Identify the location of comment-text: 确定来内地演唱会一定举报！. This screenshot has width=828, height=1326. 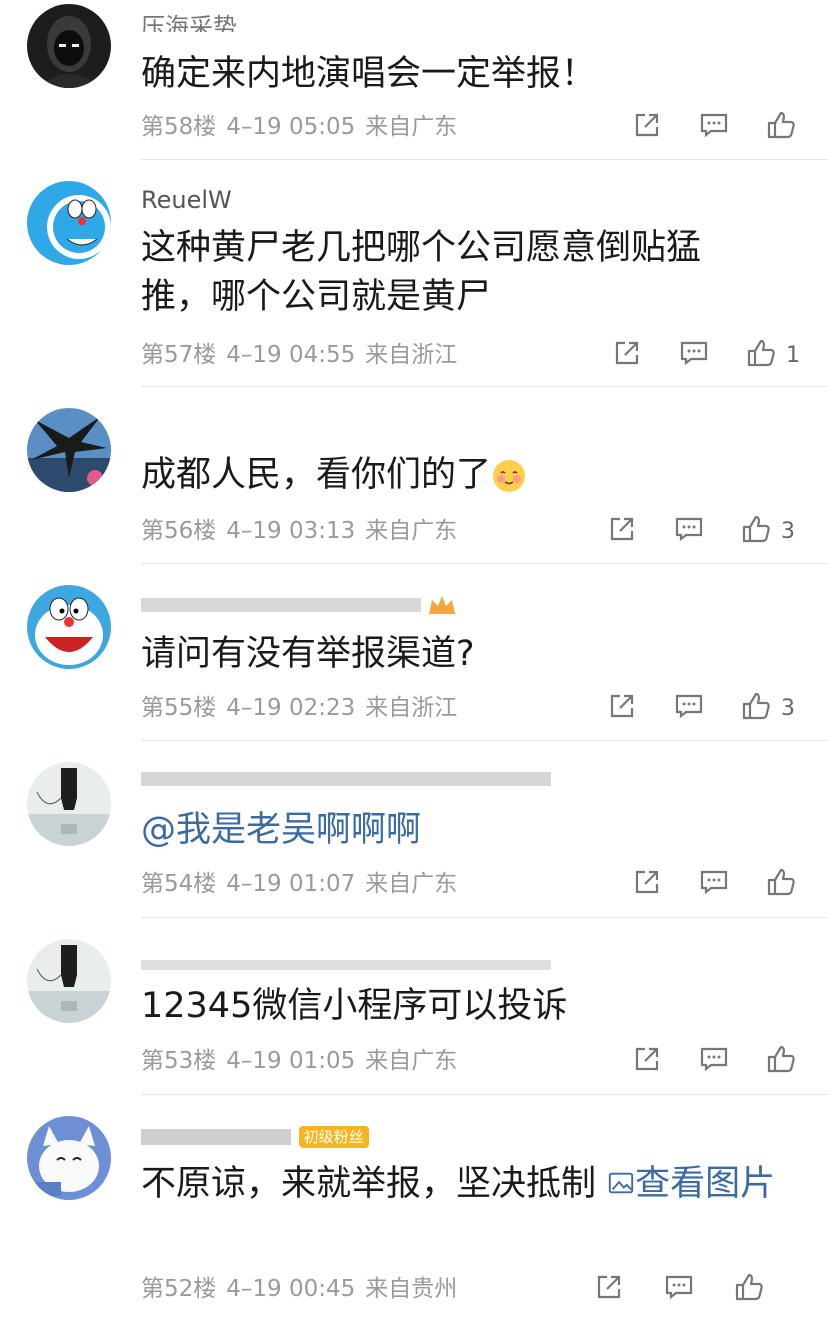
(369, 74).